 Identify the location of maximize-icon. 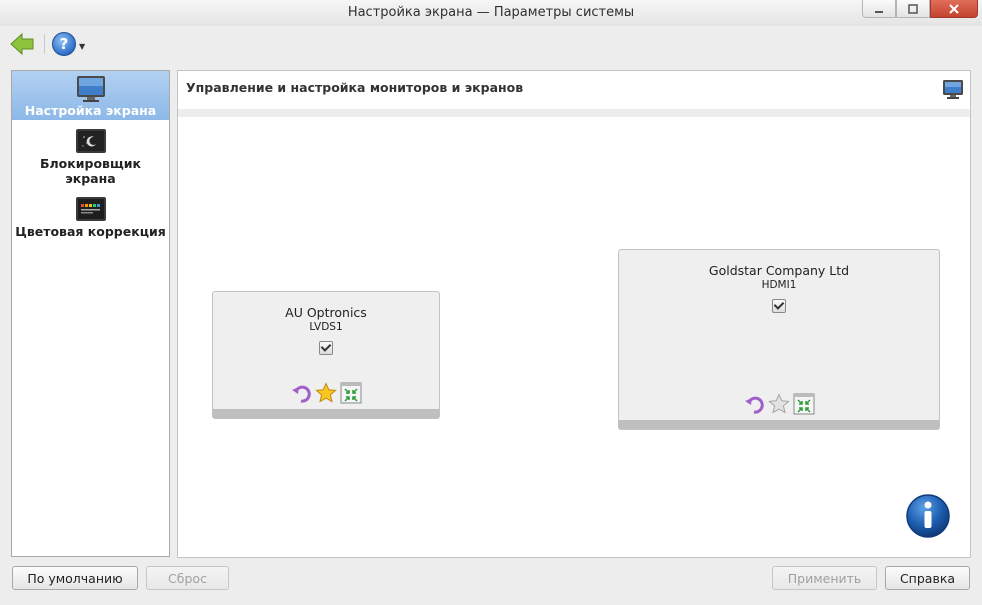
(913, 8).